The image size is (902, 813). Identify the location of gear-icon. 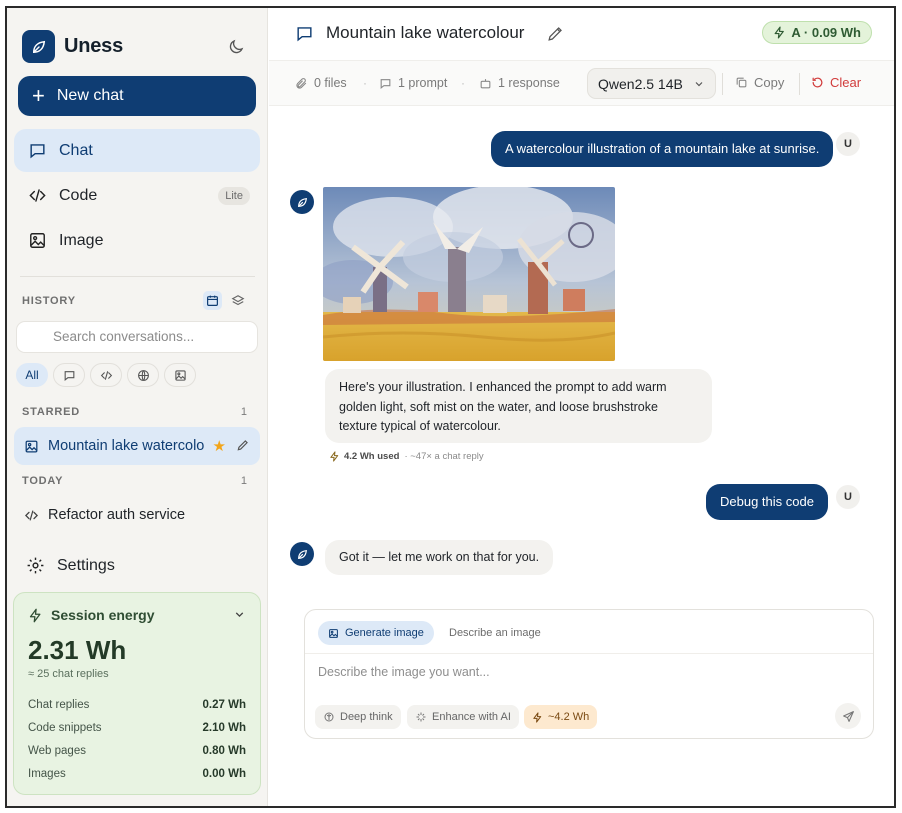
(35, 565).